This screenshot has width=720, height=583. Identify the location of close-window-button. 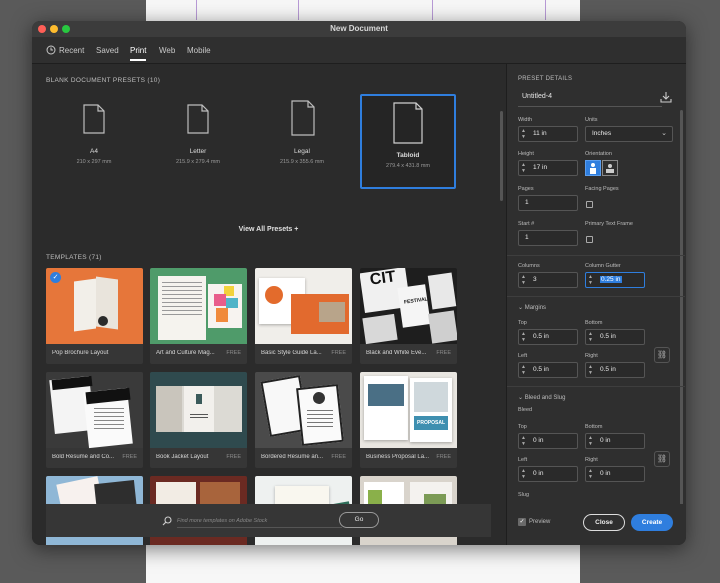
(42, 29).